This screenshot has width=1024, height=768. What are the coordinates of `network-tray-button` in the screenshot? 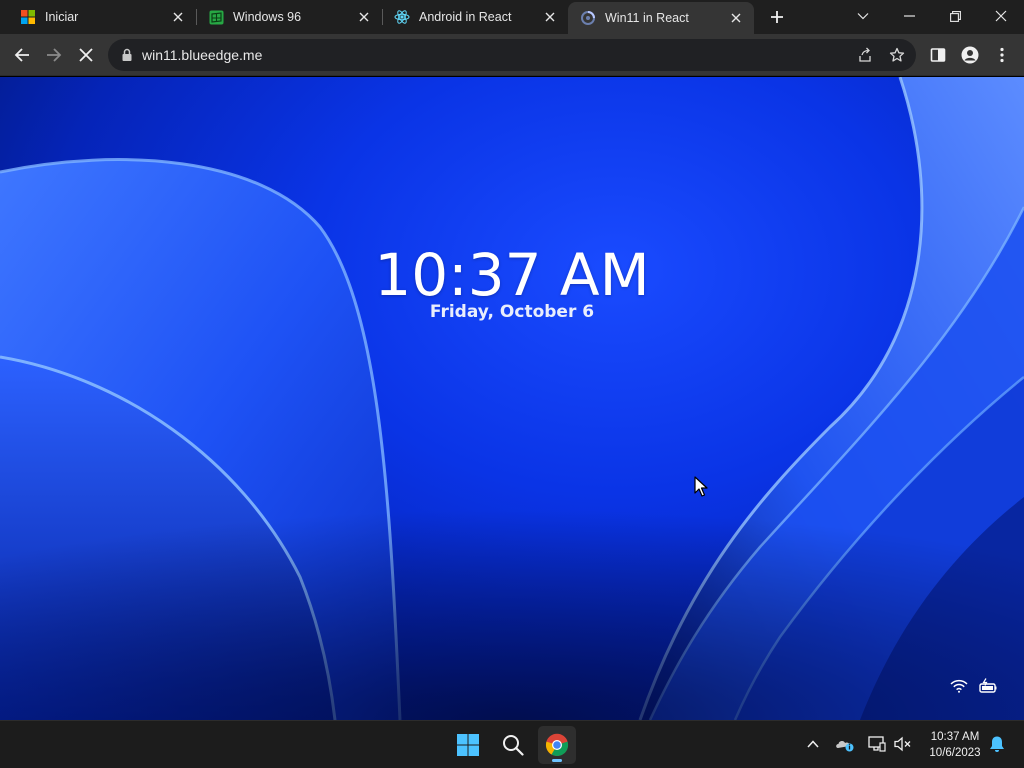 It's located at (877, 744).